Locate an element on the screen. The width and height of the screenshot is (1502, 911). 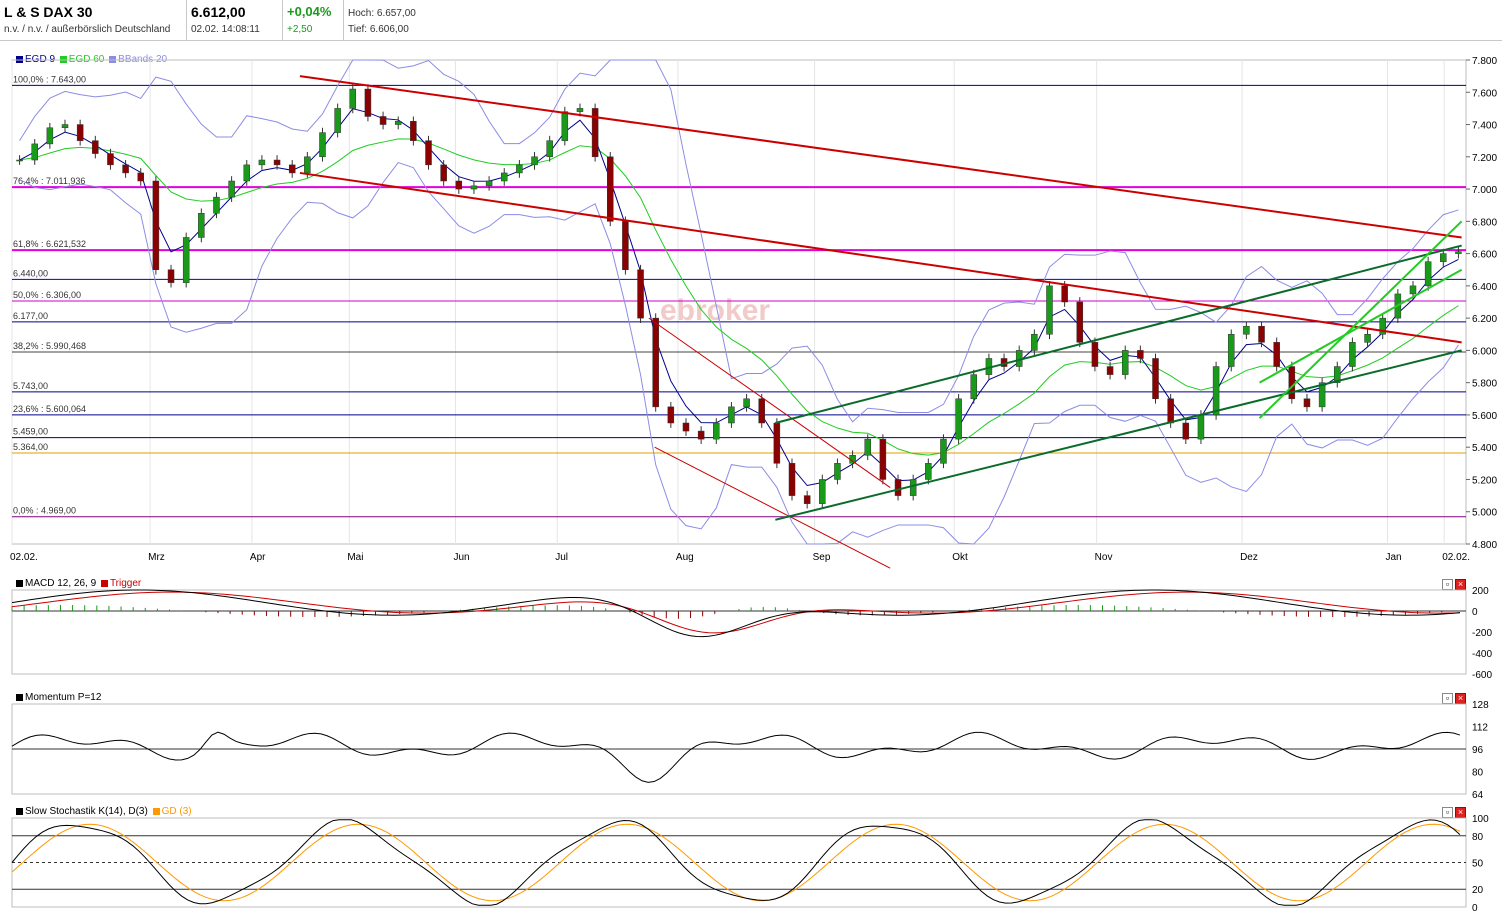
y-tick-label: 112 is located at coordinates (1480, 728).